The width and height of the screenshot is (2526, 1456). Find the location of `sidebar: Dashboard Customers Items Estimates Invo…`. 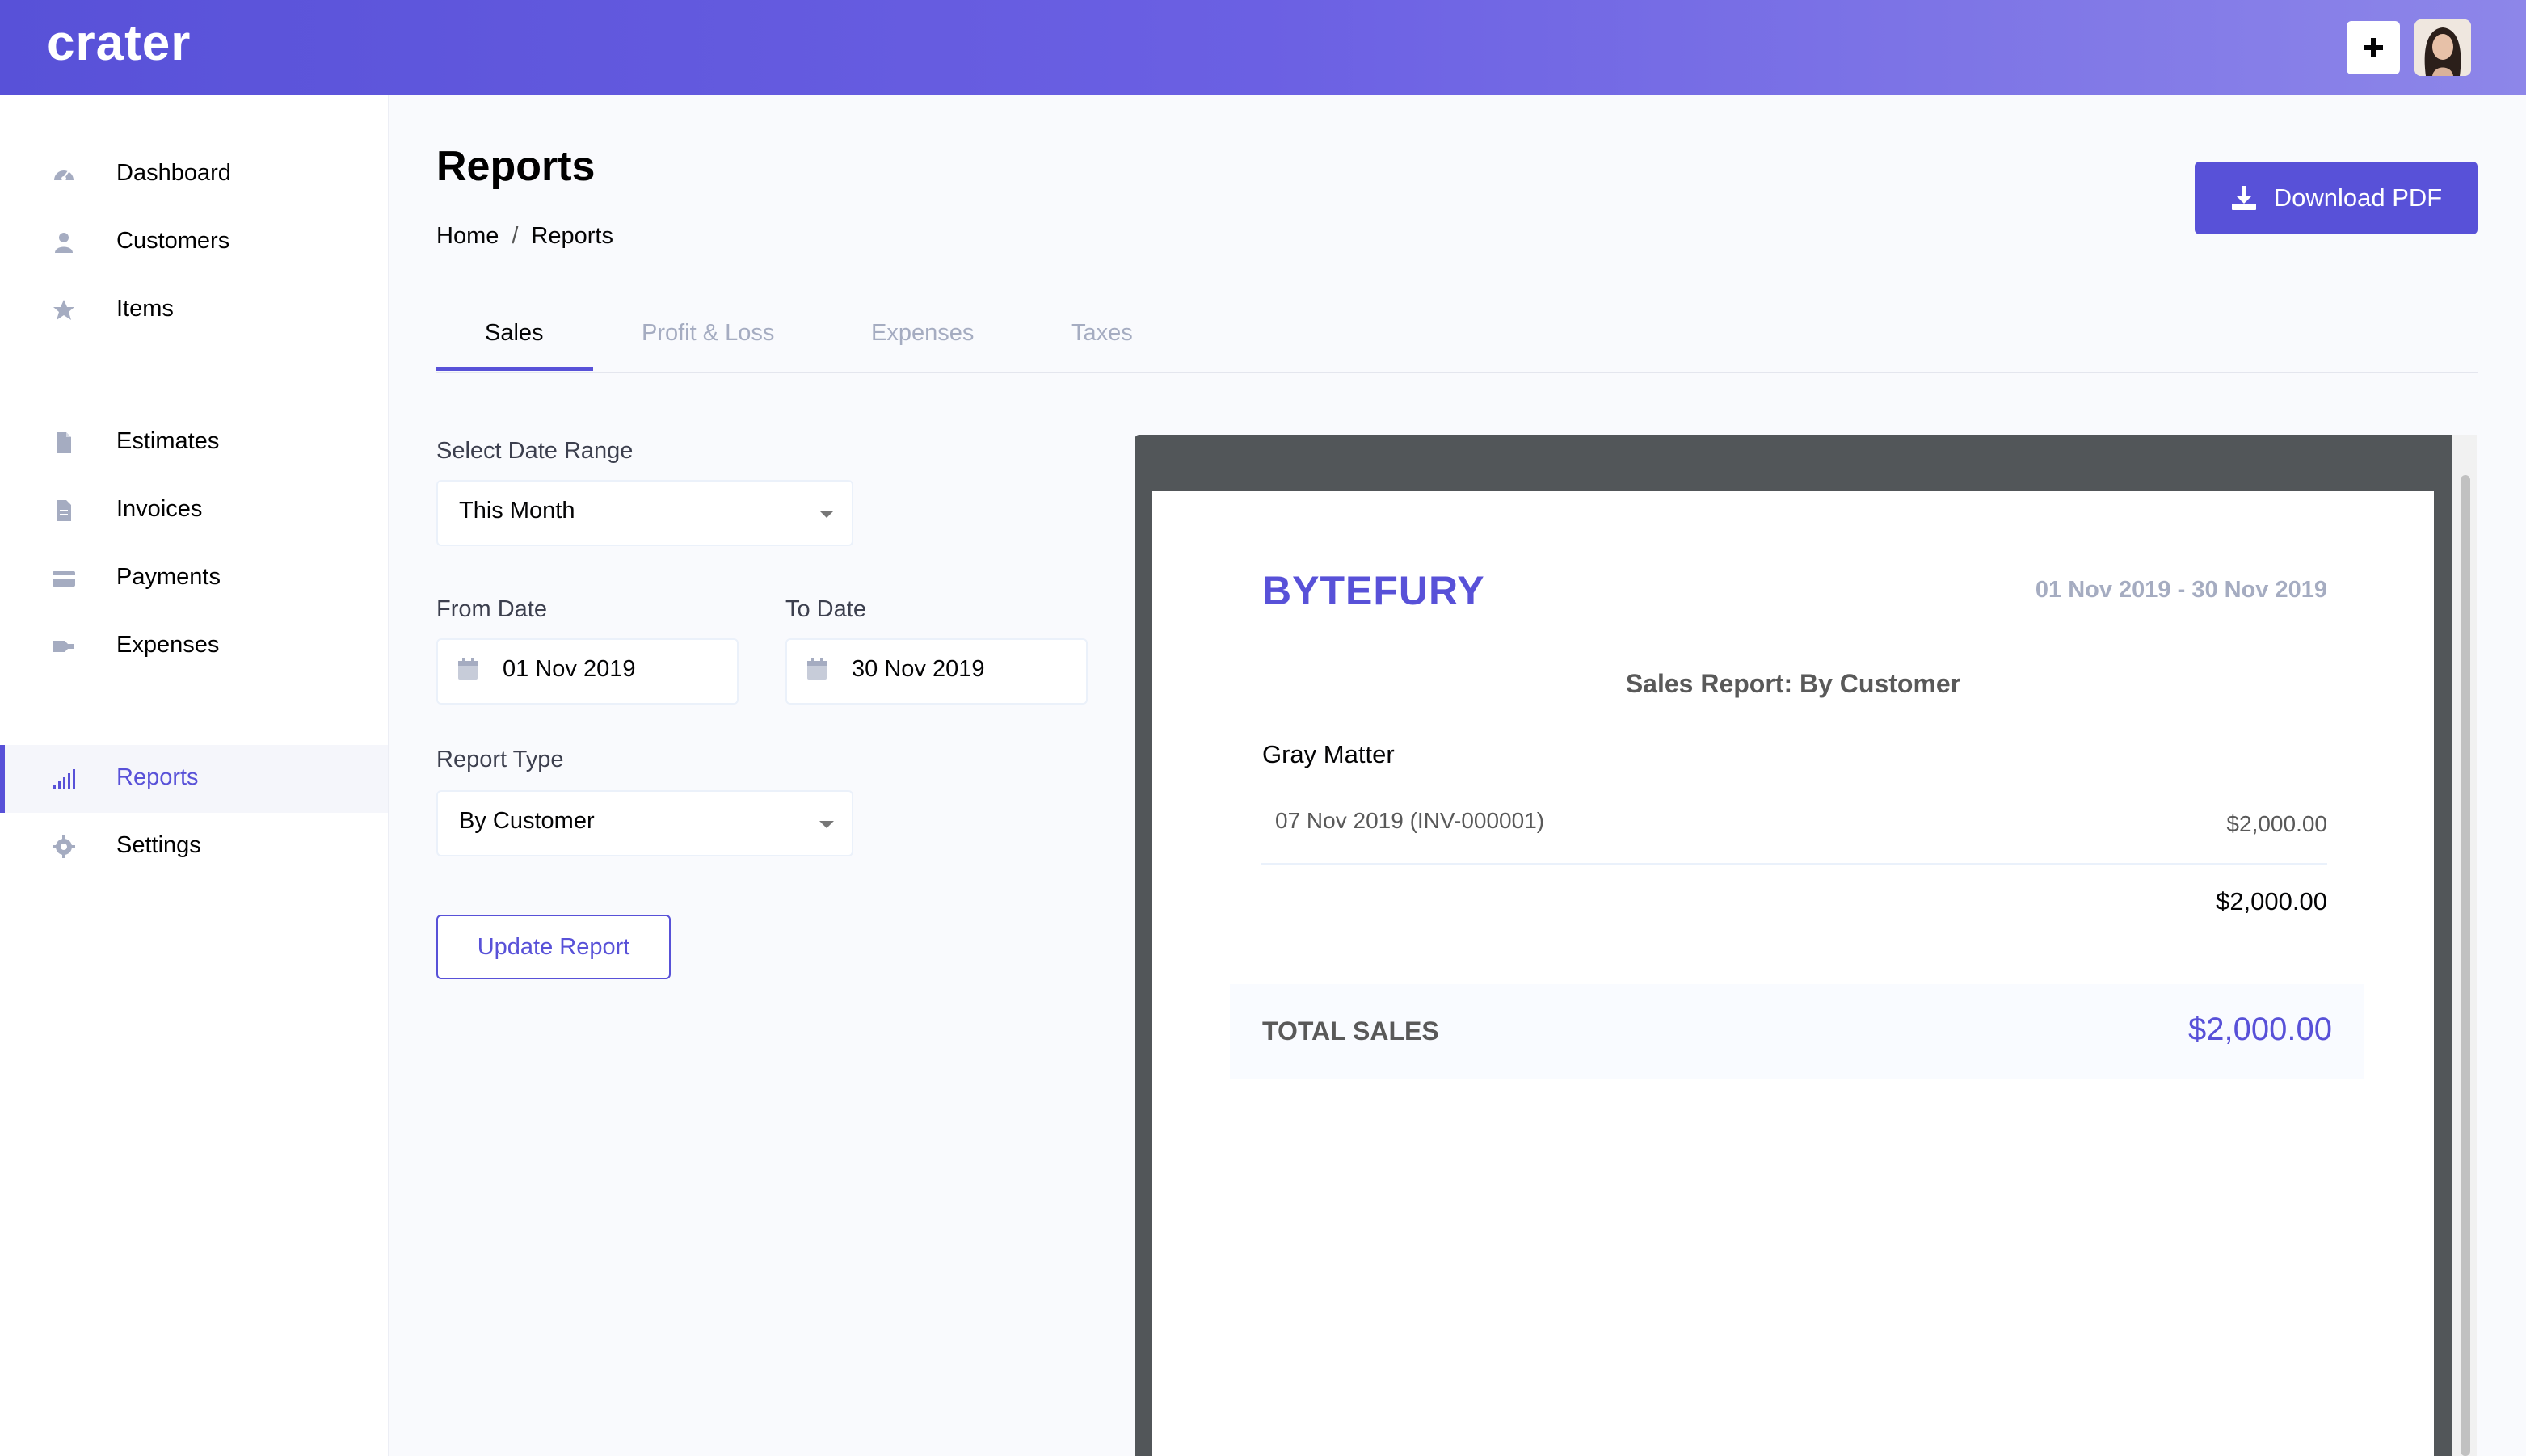

sidebar: Dashboard Customers Items Estimates Invo… is located at coordinates (194, 775).